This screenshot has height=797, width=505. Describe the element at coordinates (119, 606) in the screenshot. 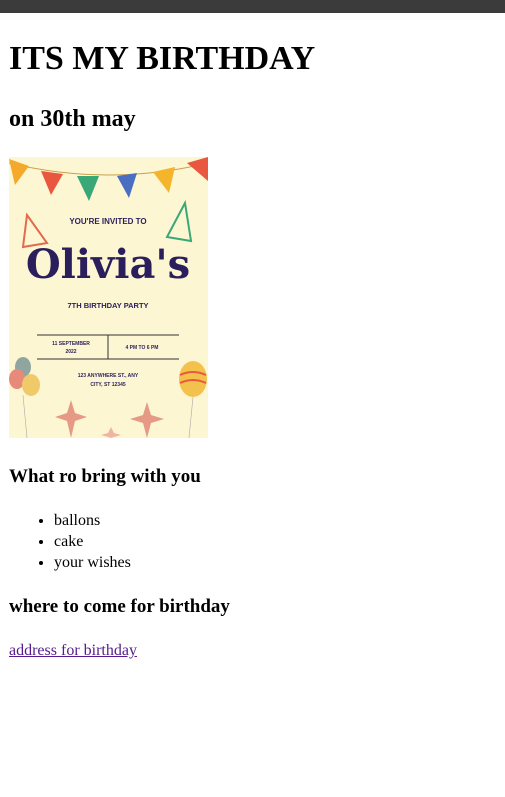

I see `where-heading: where to come for birthday` at that location.